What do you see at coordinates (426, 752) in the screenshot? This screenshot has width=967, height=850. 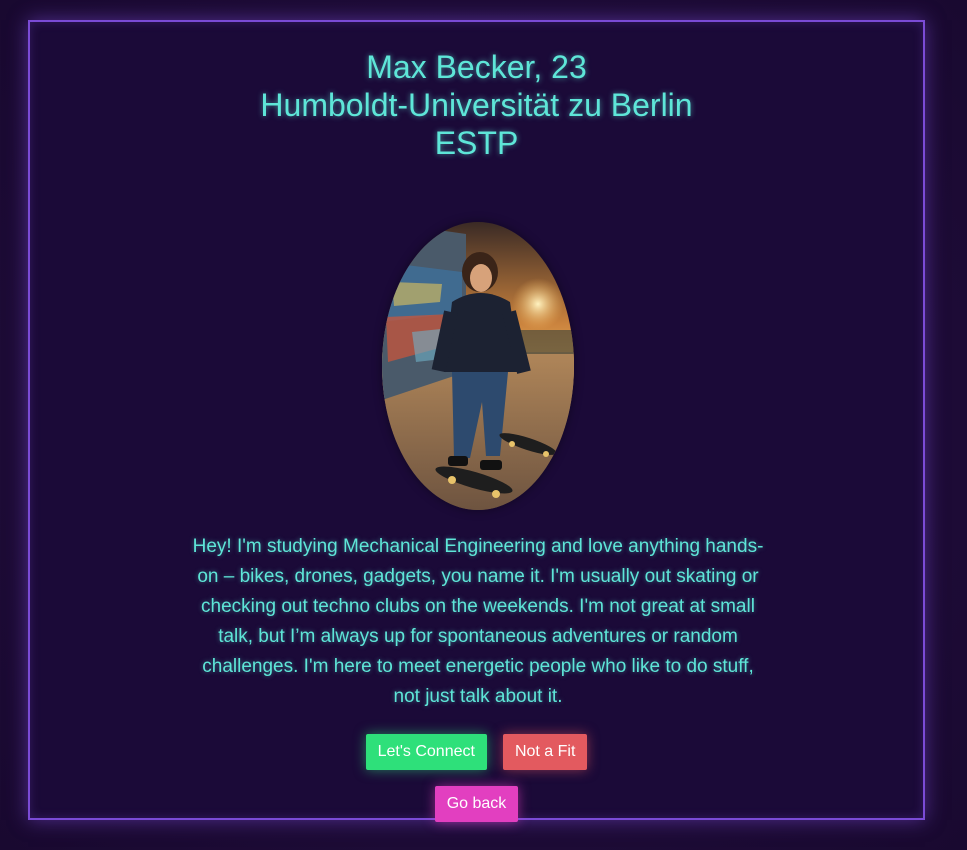 I see `connect-button: Let's Connect` at bounding box center [426, 752].